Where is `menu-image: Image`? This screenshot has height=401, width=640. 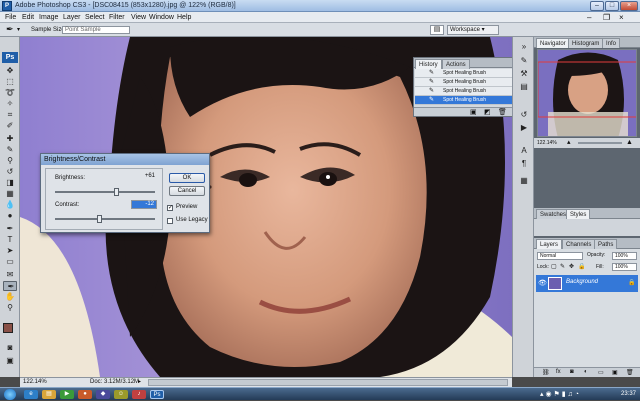
menu-image: Image is located at coordinates (48, 17).